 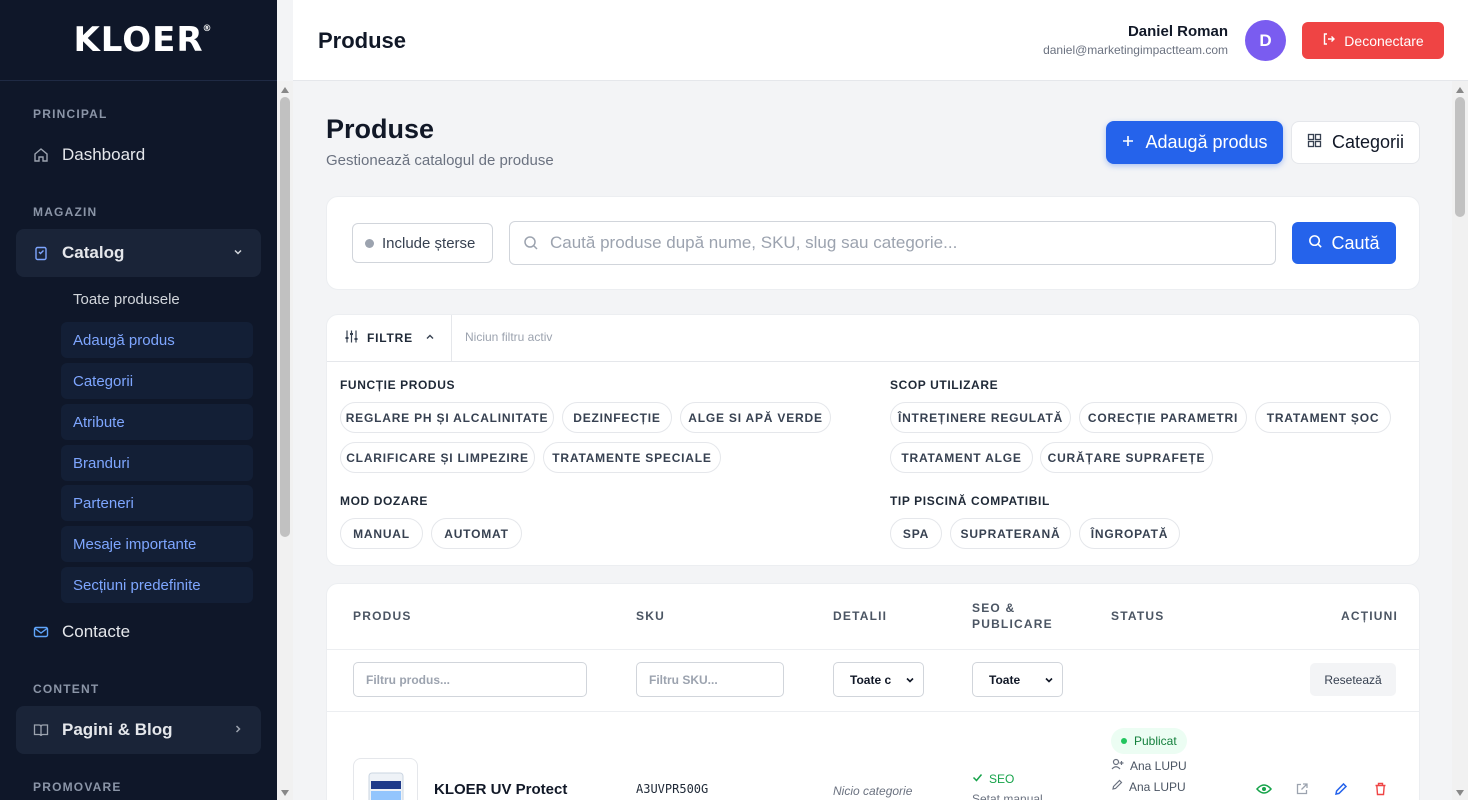 I want to click on sidebar-sub-categorii: Categorii, so click(x=157, y=381).